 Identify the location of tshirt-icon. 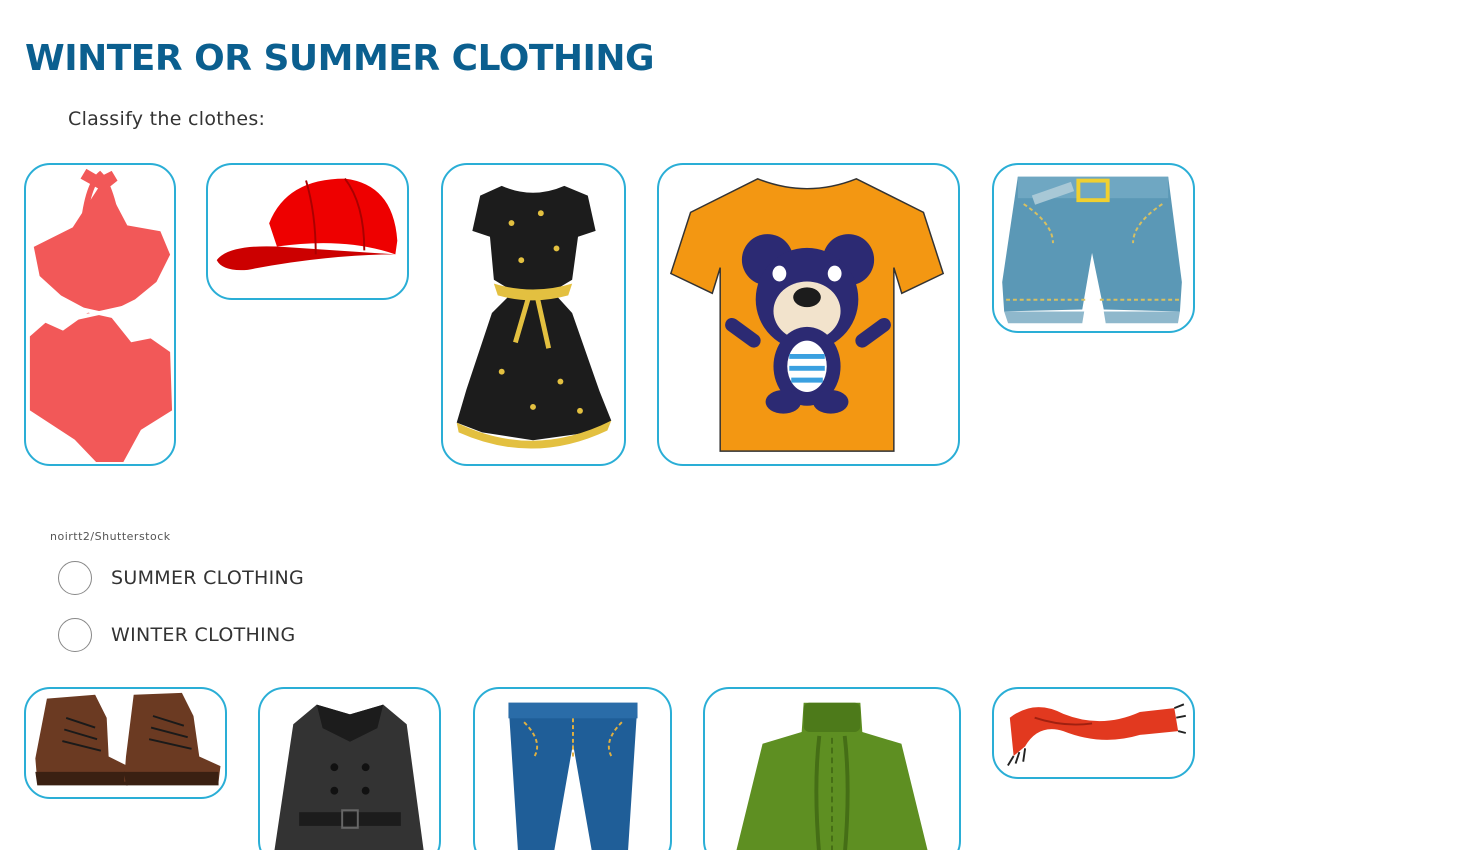
(807, 315).